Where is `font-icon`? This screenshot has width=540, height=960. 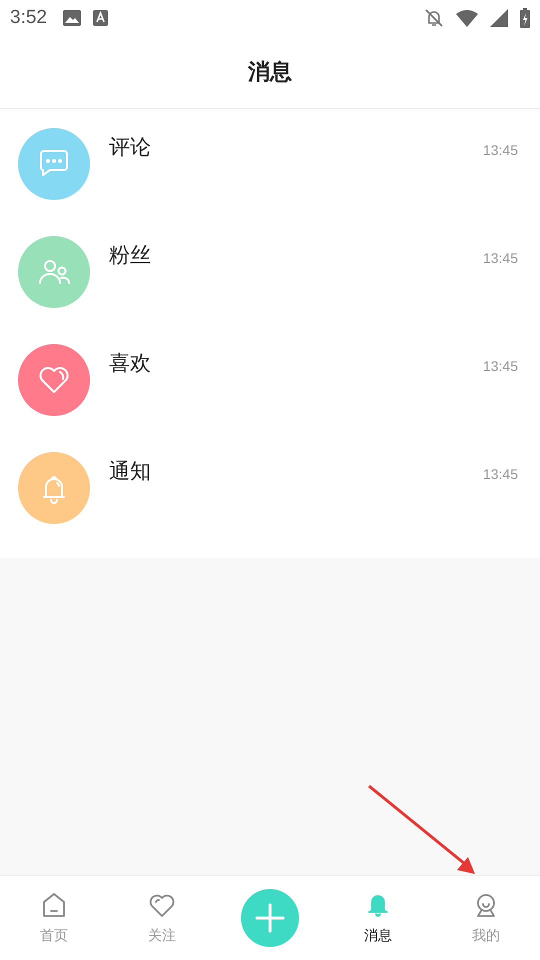 font-icon is located at coordinates (100, 18).